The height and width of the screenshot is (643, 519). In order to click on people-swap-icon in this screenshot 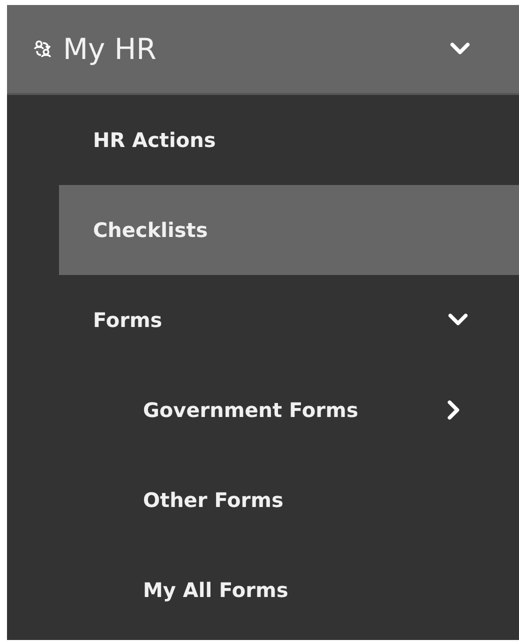, I will do `click(43, 49)`.